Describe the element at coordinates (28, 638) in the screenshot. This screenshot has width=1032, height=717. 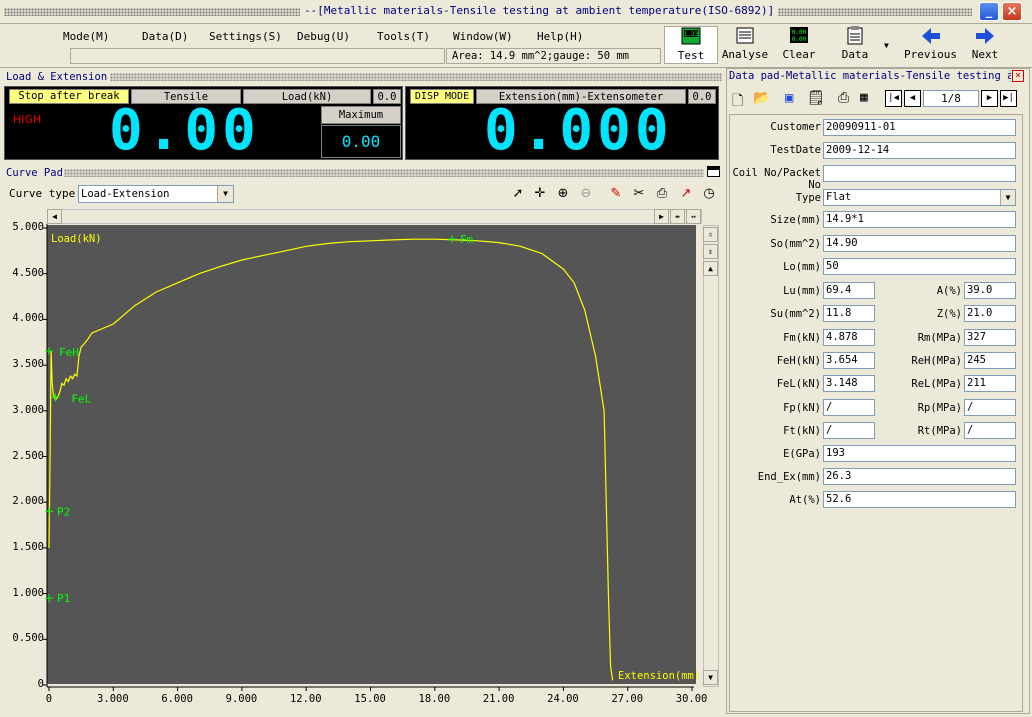
I see `y-tick-label: 0.500` at that location.